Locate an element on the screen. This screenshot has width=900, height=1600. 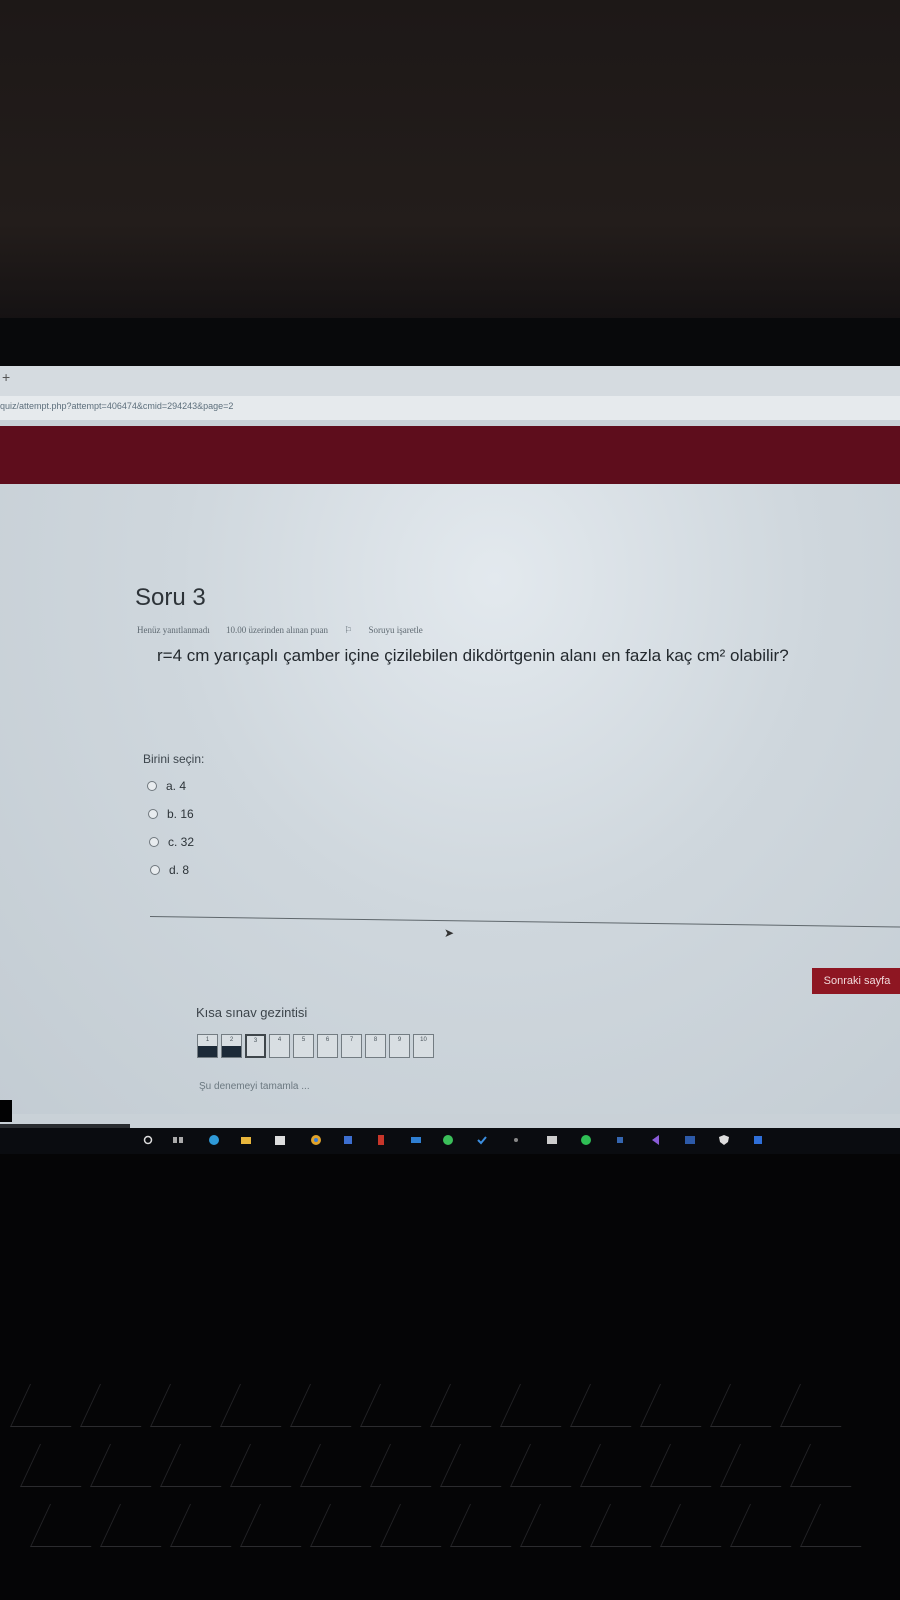
edge-icon is located at coordinates (214, 1140).